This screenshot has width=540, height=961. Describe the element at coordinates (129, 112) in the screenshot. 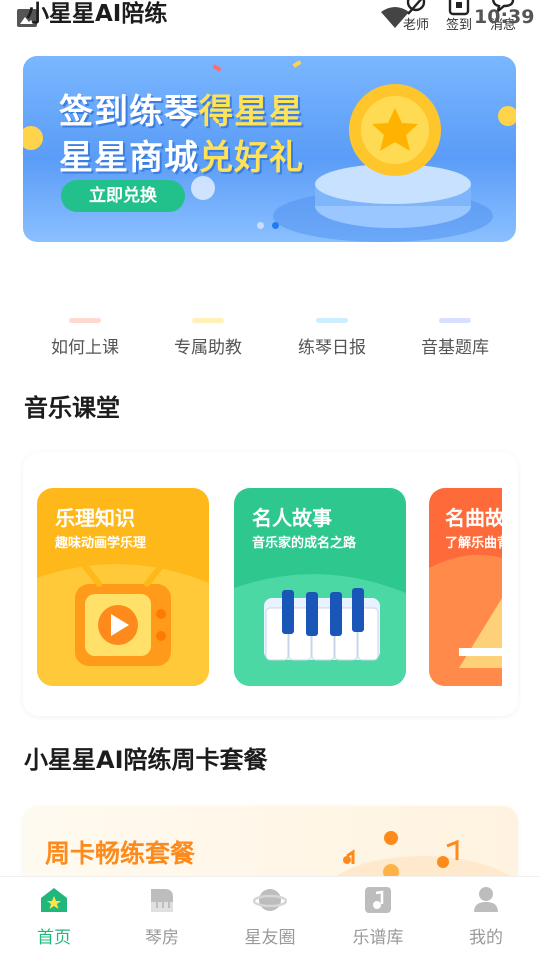

I see `banner-headline-1-a: 签到练琴` at that location.